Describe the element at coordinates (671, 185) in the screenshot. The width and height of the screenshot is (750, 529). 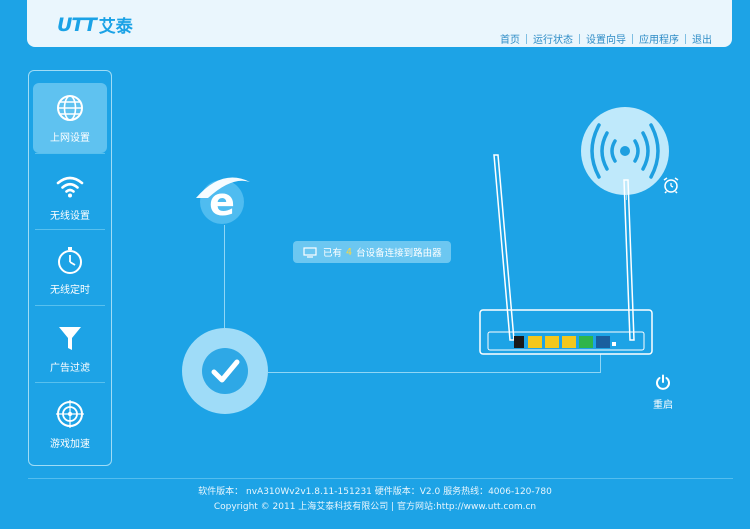
I see `alarm-clock-icon` at that location.